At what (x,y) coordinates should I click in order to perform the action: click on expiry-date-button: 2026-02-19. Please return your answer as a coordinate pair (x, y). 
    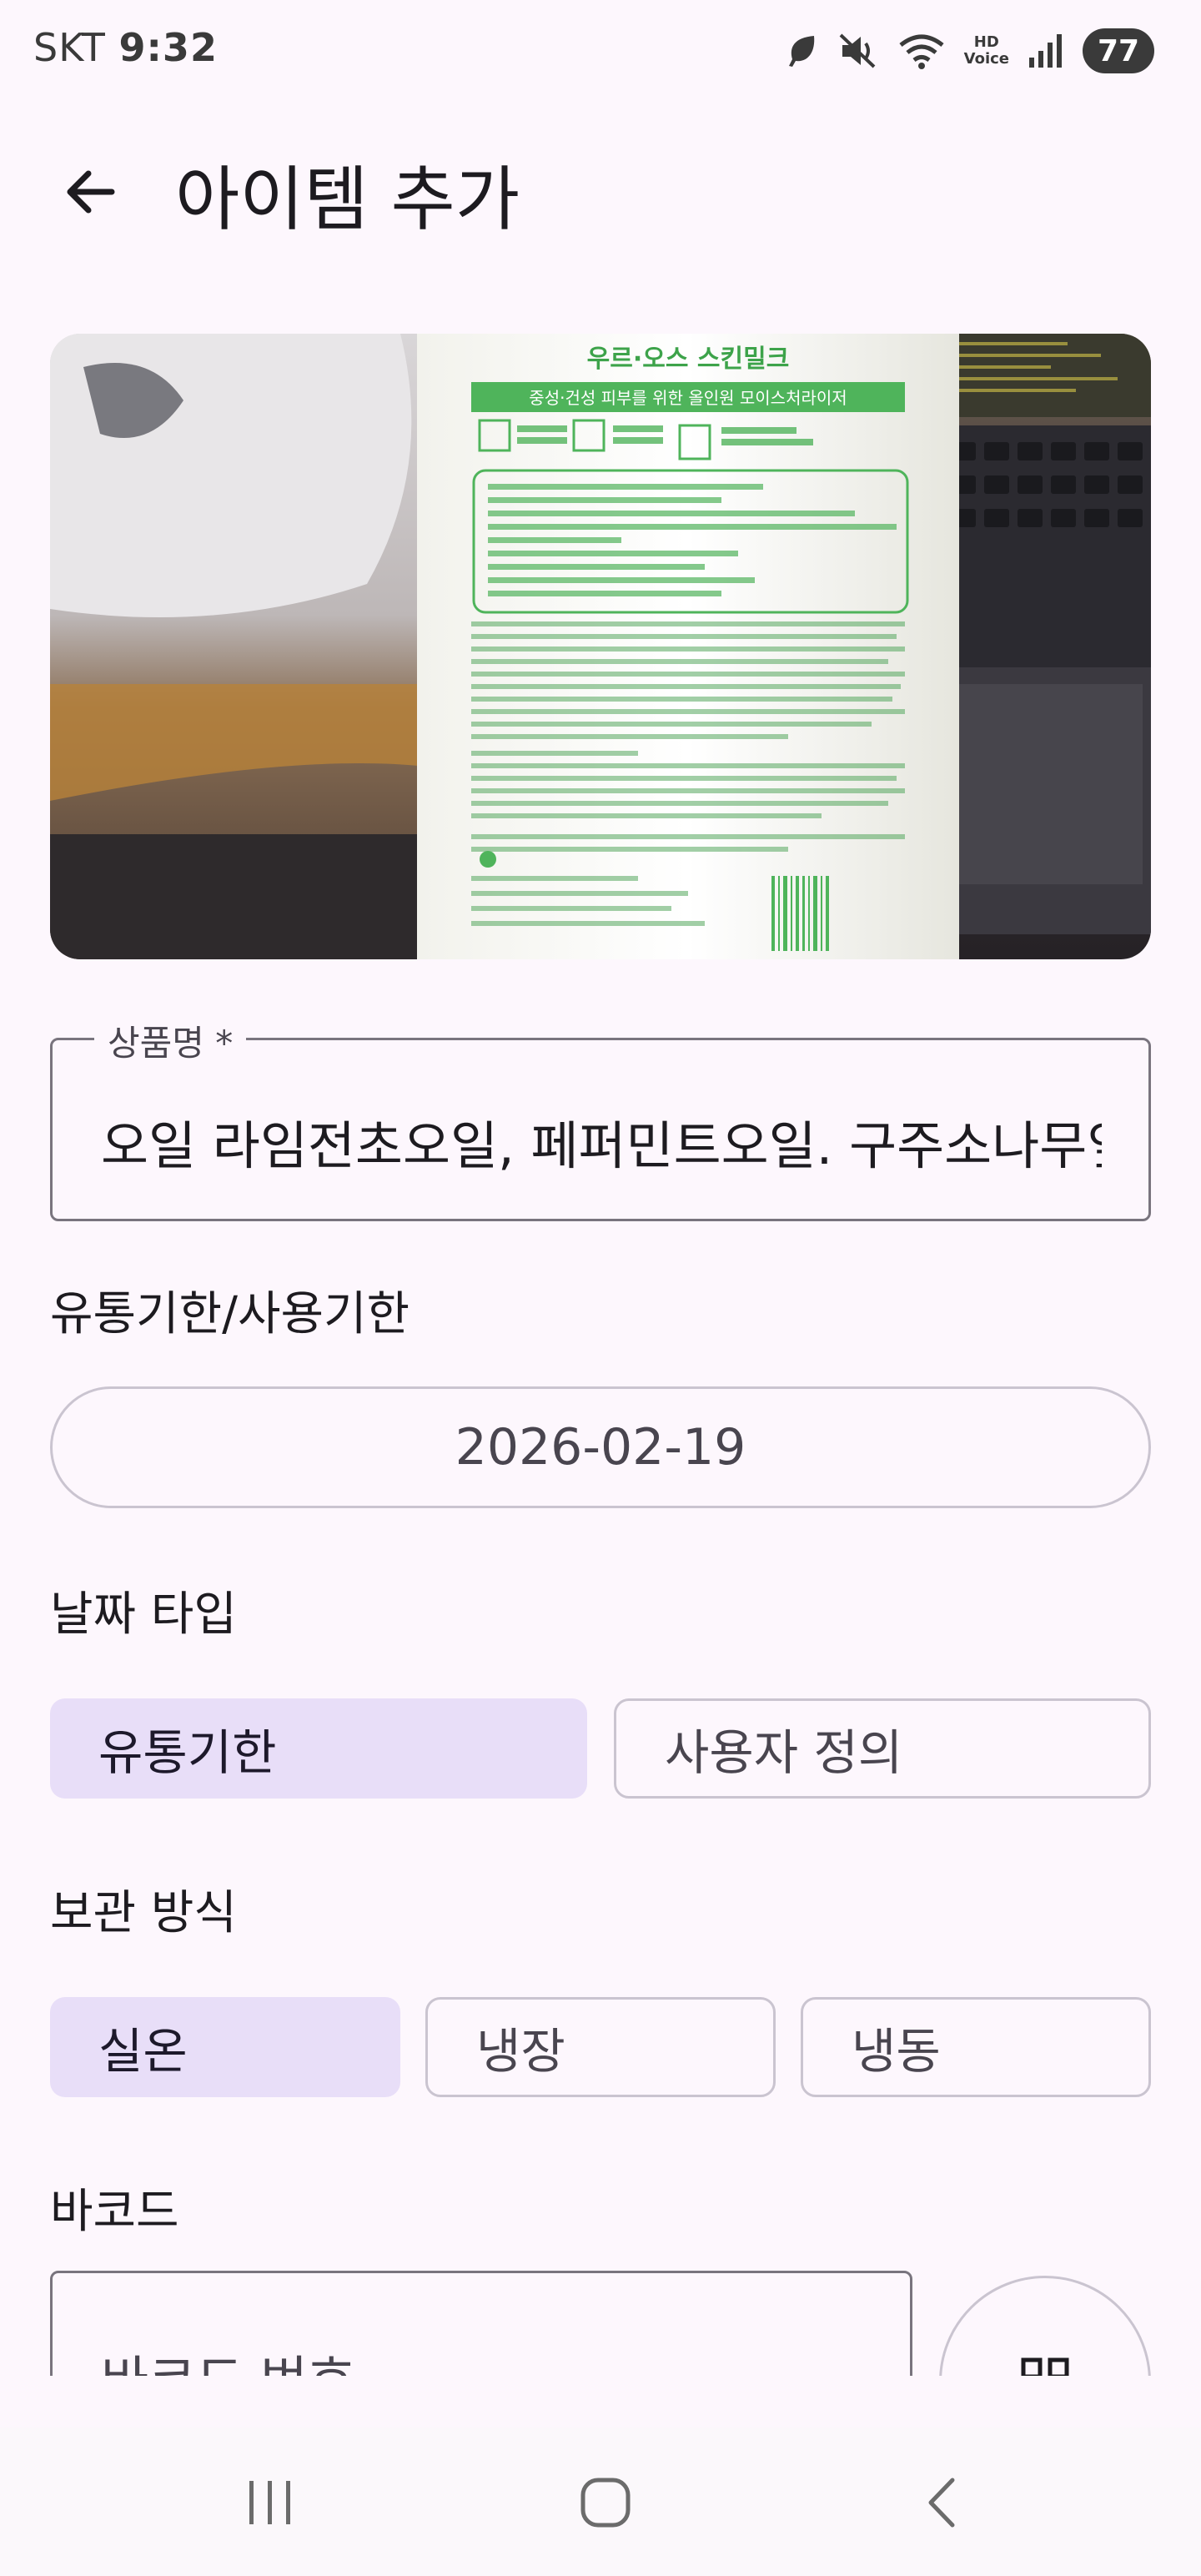
    Looking at the image, I should click on (601, 1447).